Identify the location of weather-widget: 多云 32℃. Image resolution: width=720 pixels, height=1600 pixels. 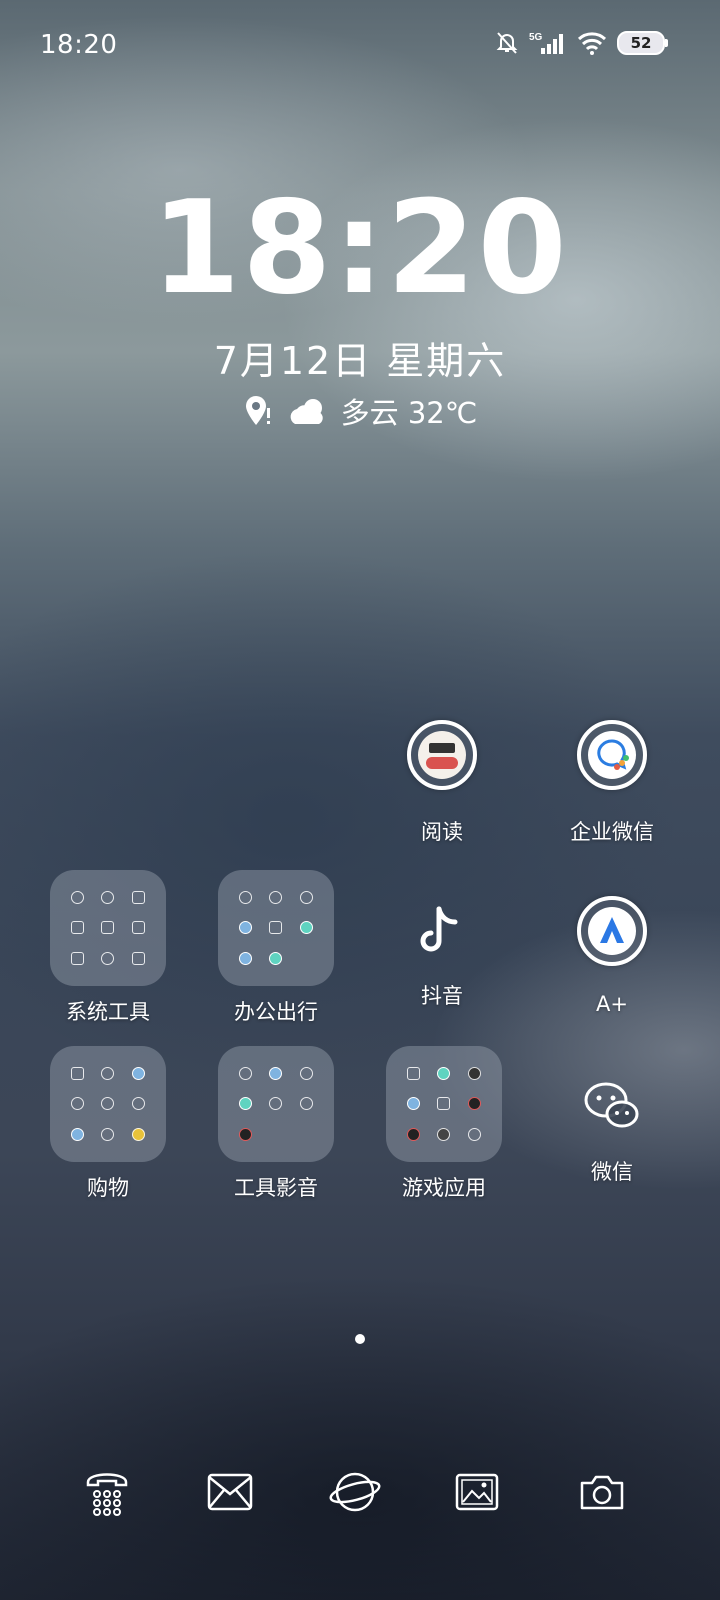
(360, 411).